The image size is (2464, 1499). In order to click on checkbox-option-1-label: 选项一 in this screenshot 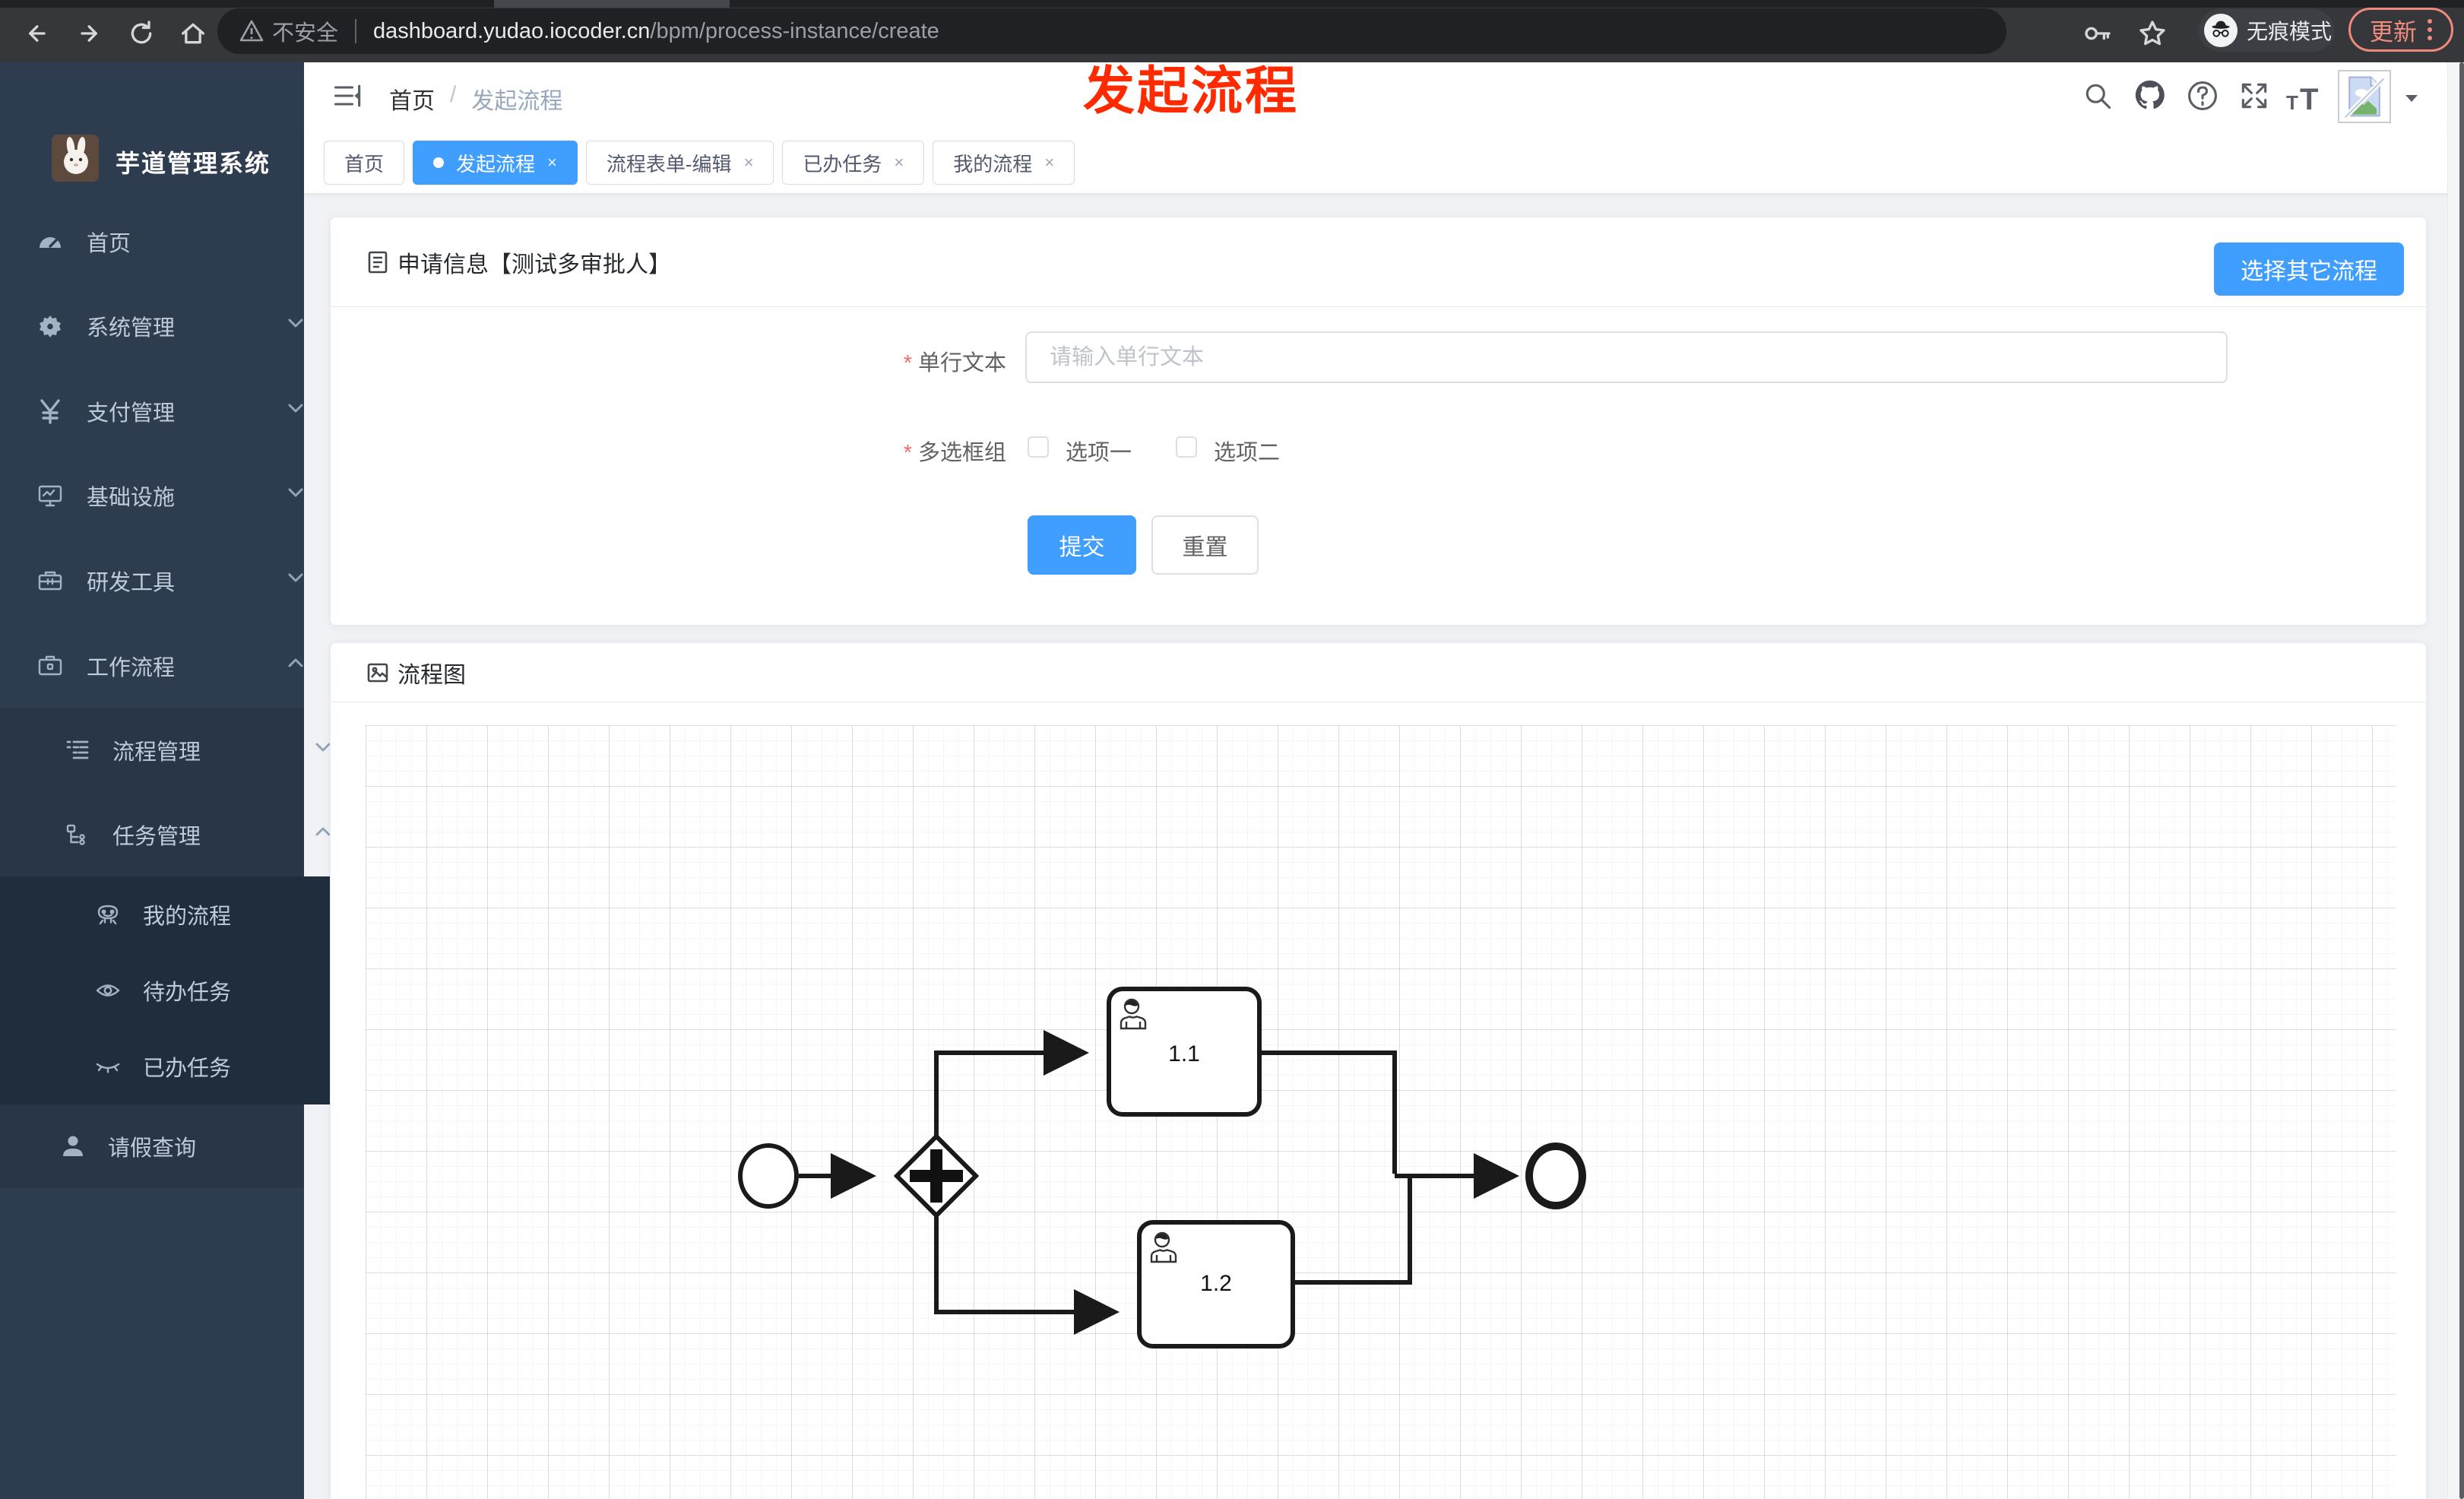, I will do `click(1099, 451)`.